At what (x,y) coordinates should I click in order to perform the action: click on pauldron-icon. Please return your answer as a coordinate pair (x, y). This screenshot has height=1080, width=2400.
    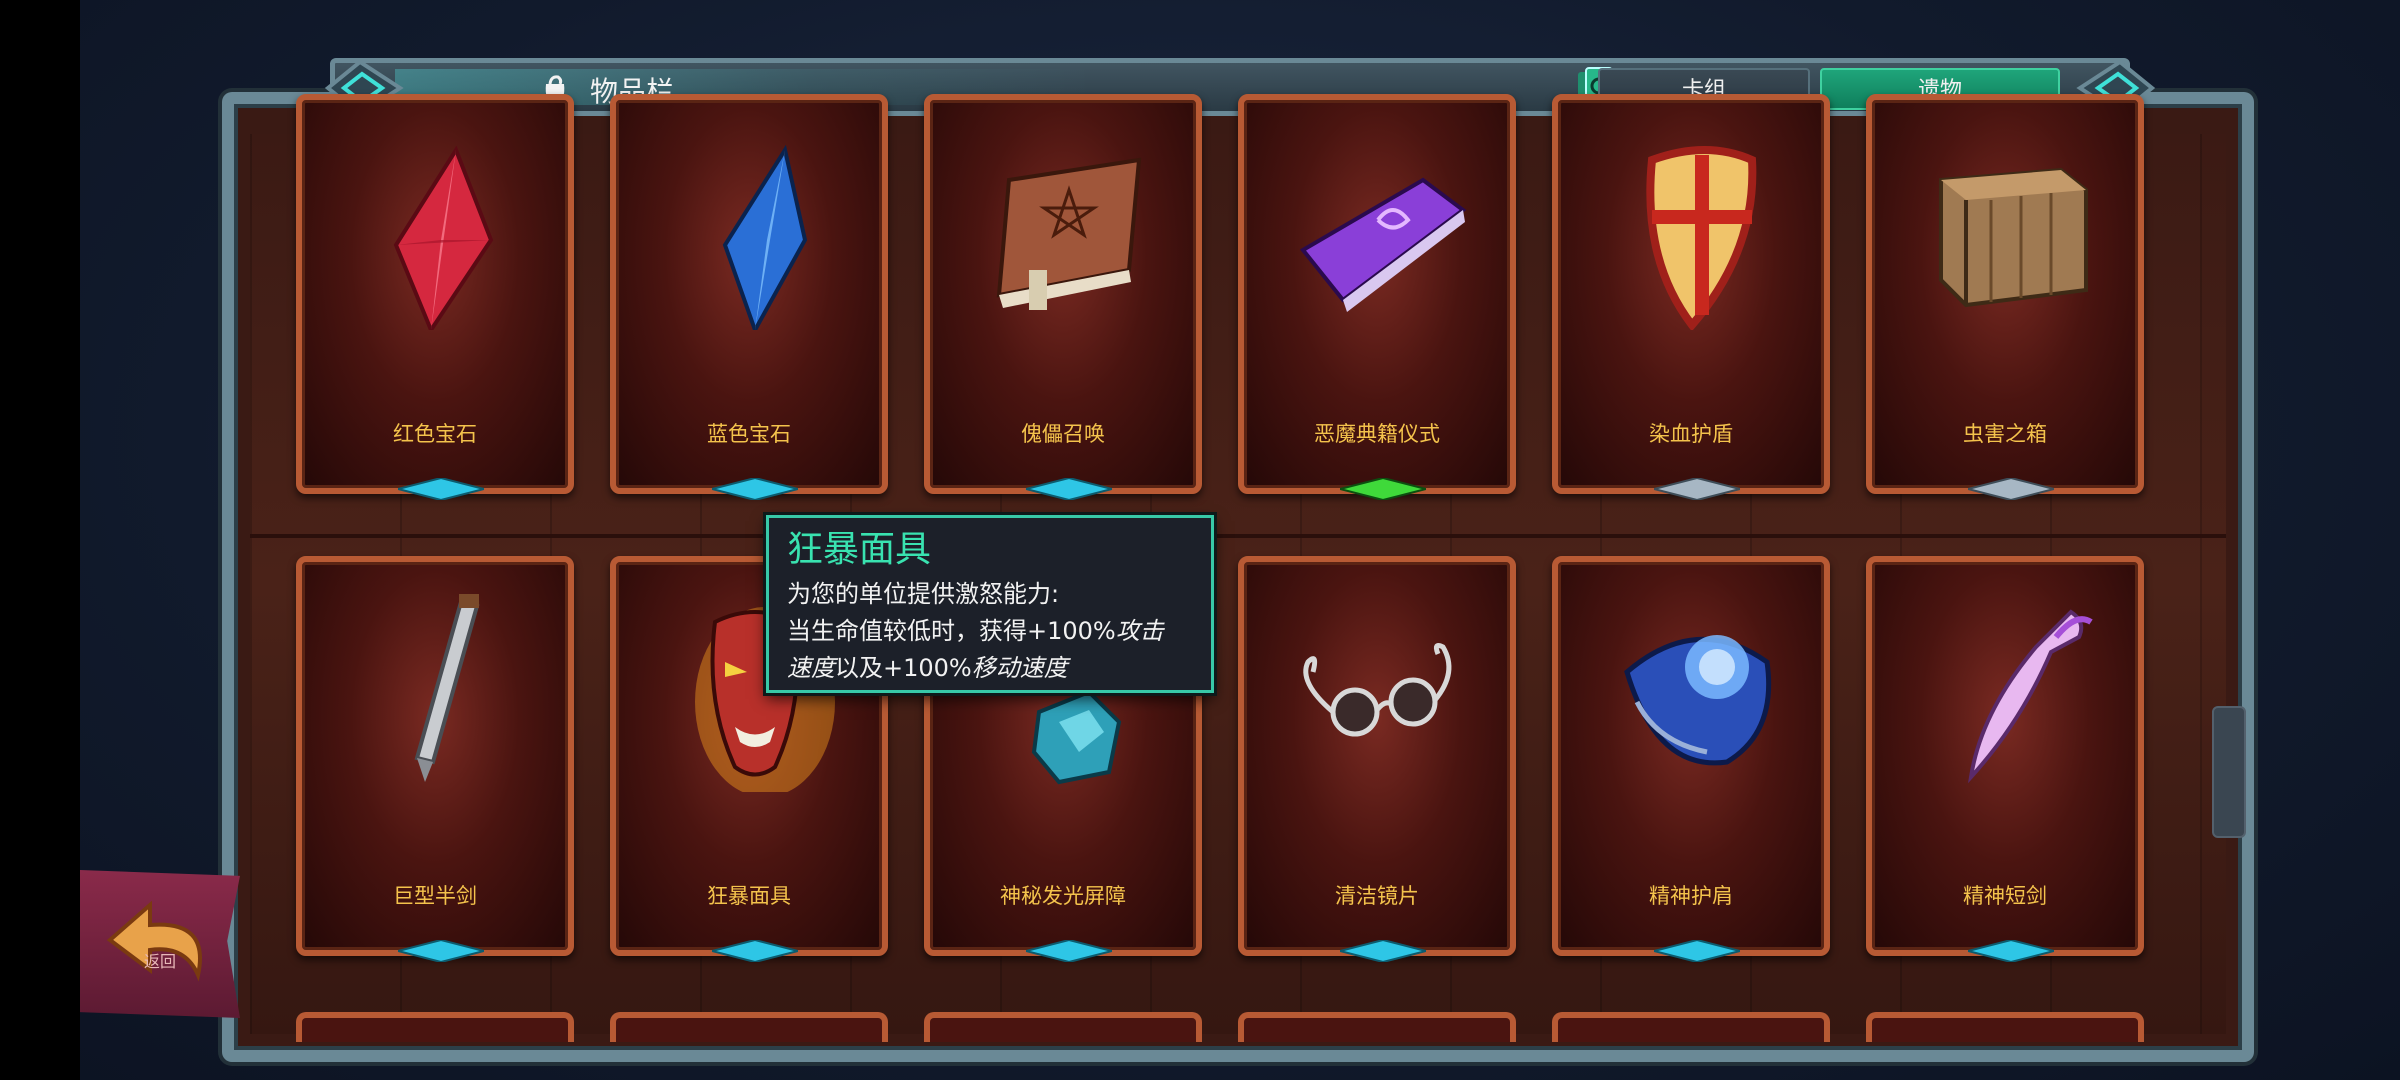
    Looking at the image, I should click on (1698, 700).